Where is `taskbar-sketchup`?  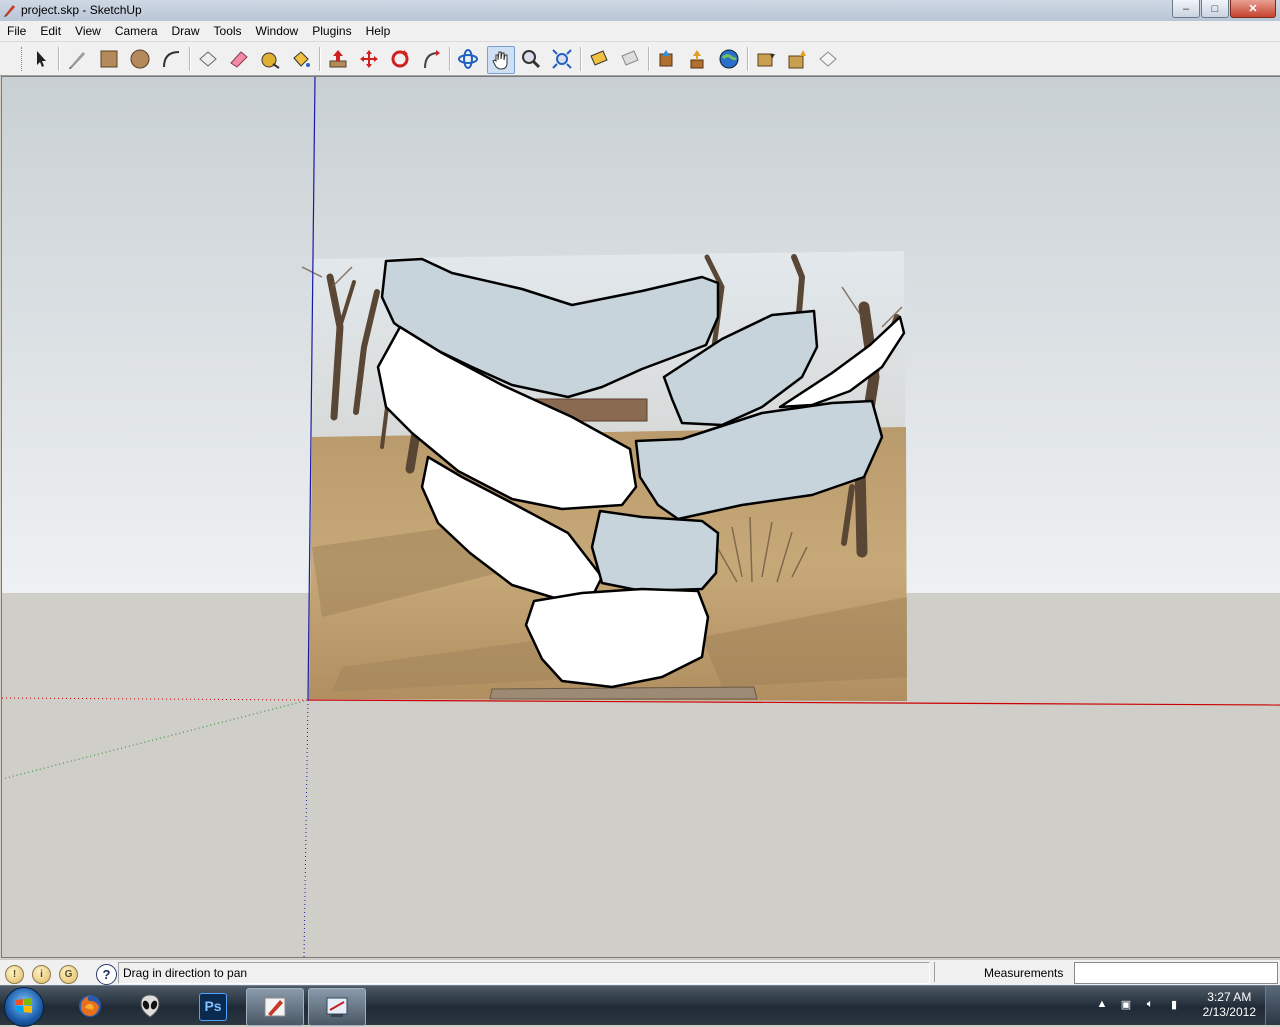
taskbar-sketchup is located at coordinates (275, 1007).